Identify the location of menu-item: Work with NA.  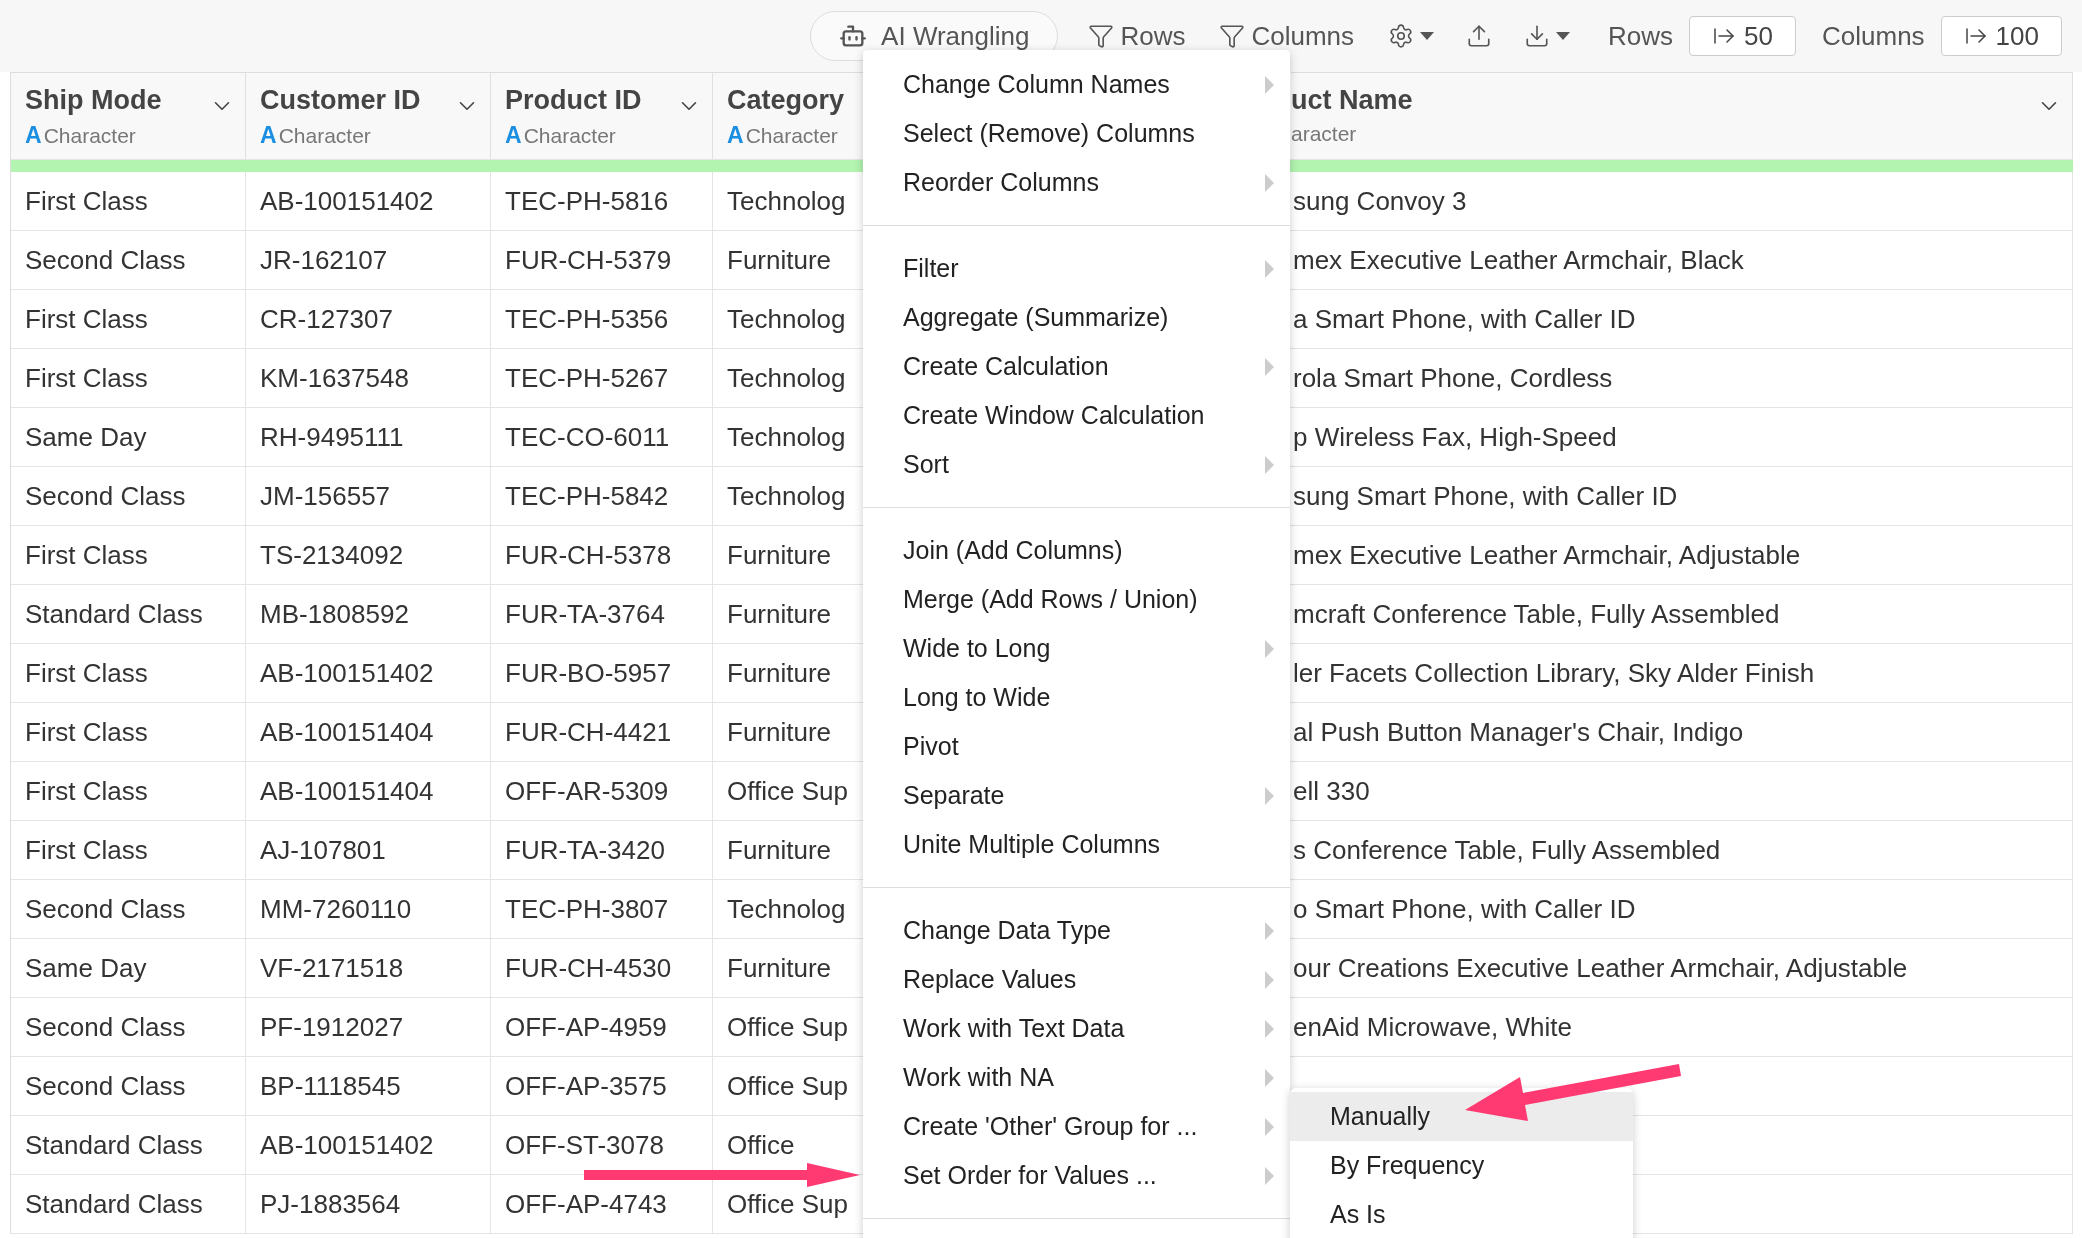
(1076, 1077).